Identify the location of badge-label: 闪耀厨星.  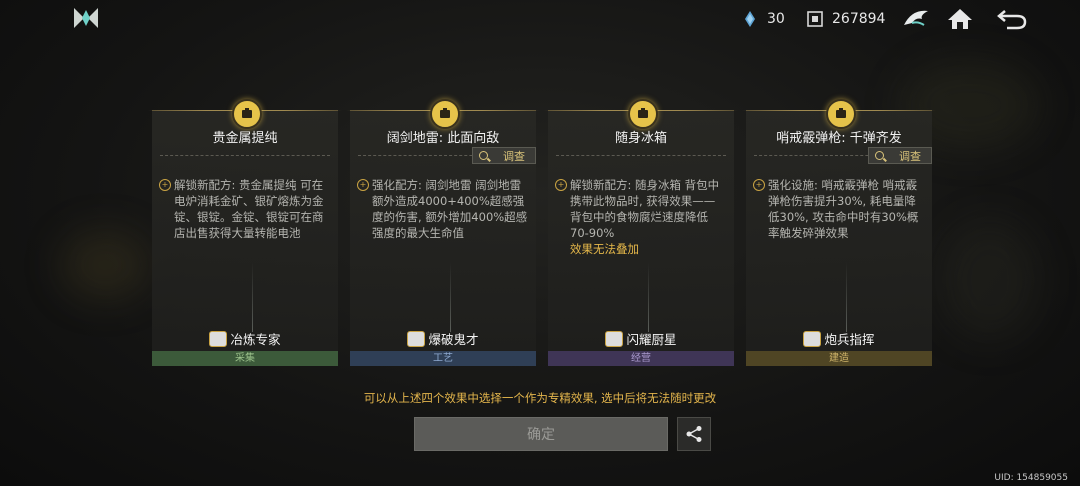
(651, 339).